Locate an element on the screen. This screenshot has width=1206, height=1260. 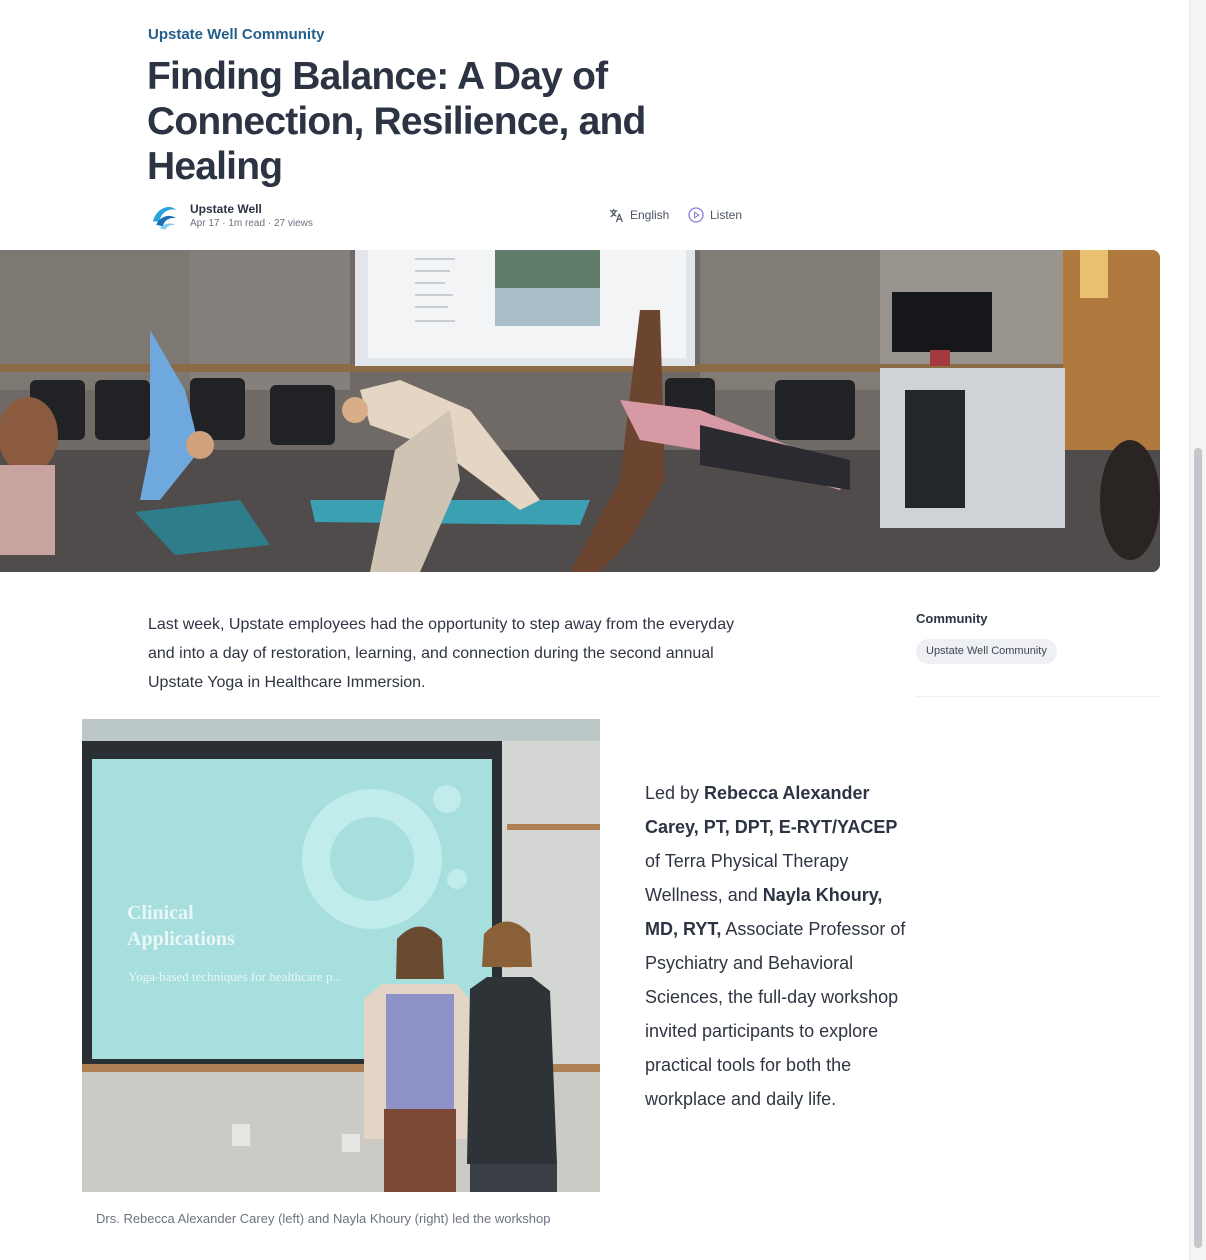
community-tag: Upstate Well Community is located at coordinates (986, 651).